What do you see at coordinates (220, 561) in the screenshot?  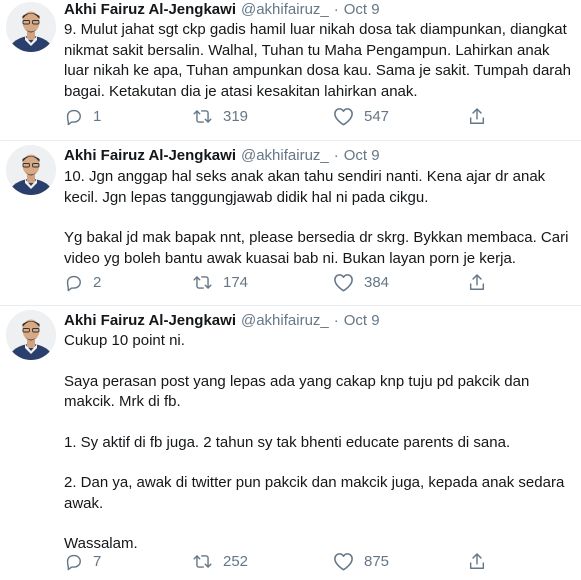 I see `retweet-button: 252` at bounding box center [220, 561].